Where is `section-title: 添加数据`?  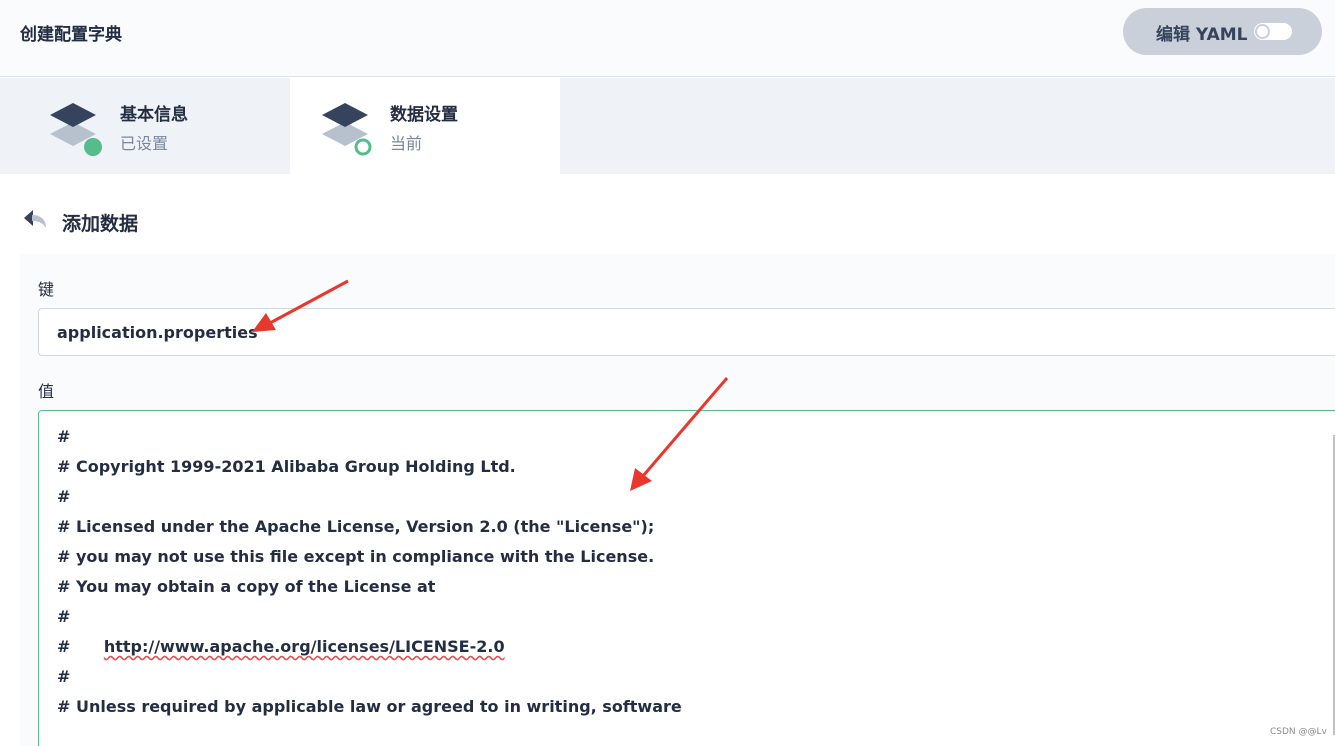
section-title: 添加数据 is located at coordinates (100, 224).